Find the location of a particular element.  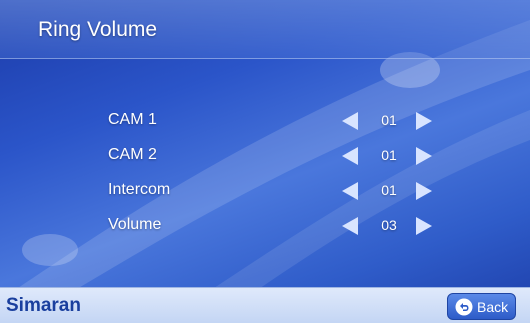

setting-row-cam1: CAM 1 01 is located at coordinates (265, 121).